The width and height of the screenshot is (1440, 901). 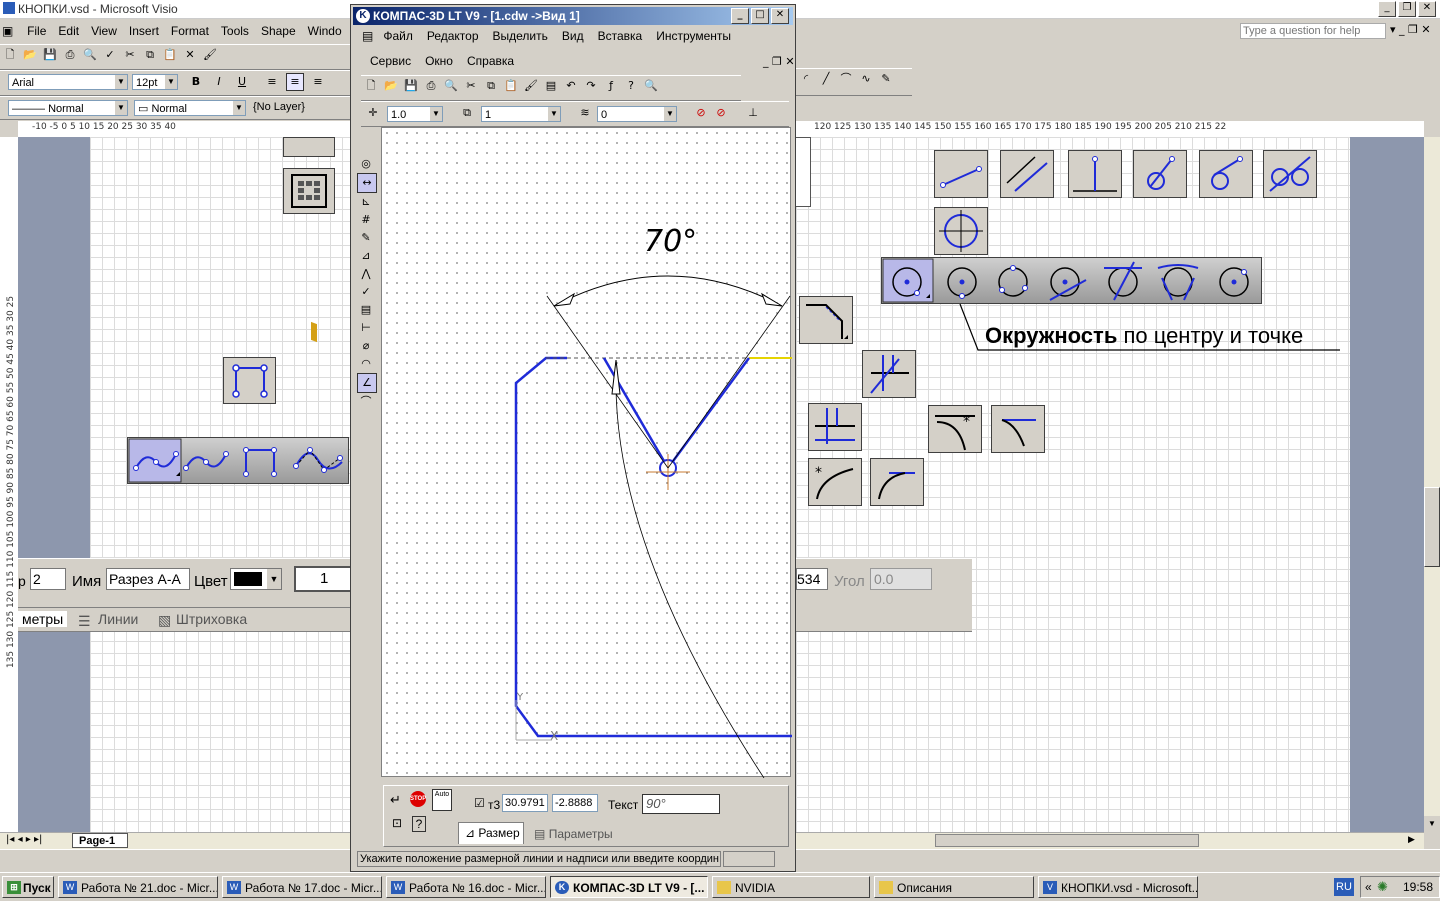 I want to click on menu-help: Справка, so click(x=490, y=61).